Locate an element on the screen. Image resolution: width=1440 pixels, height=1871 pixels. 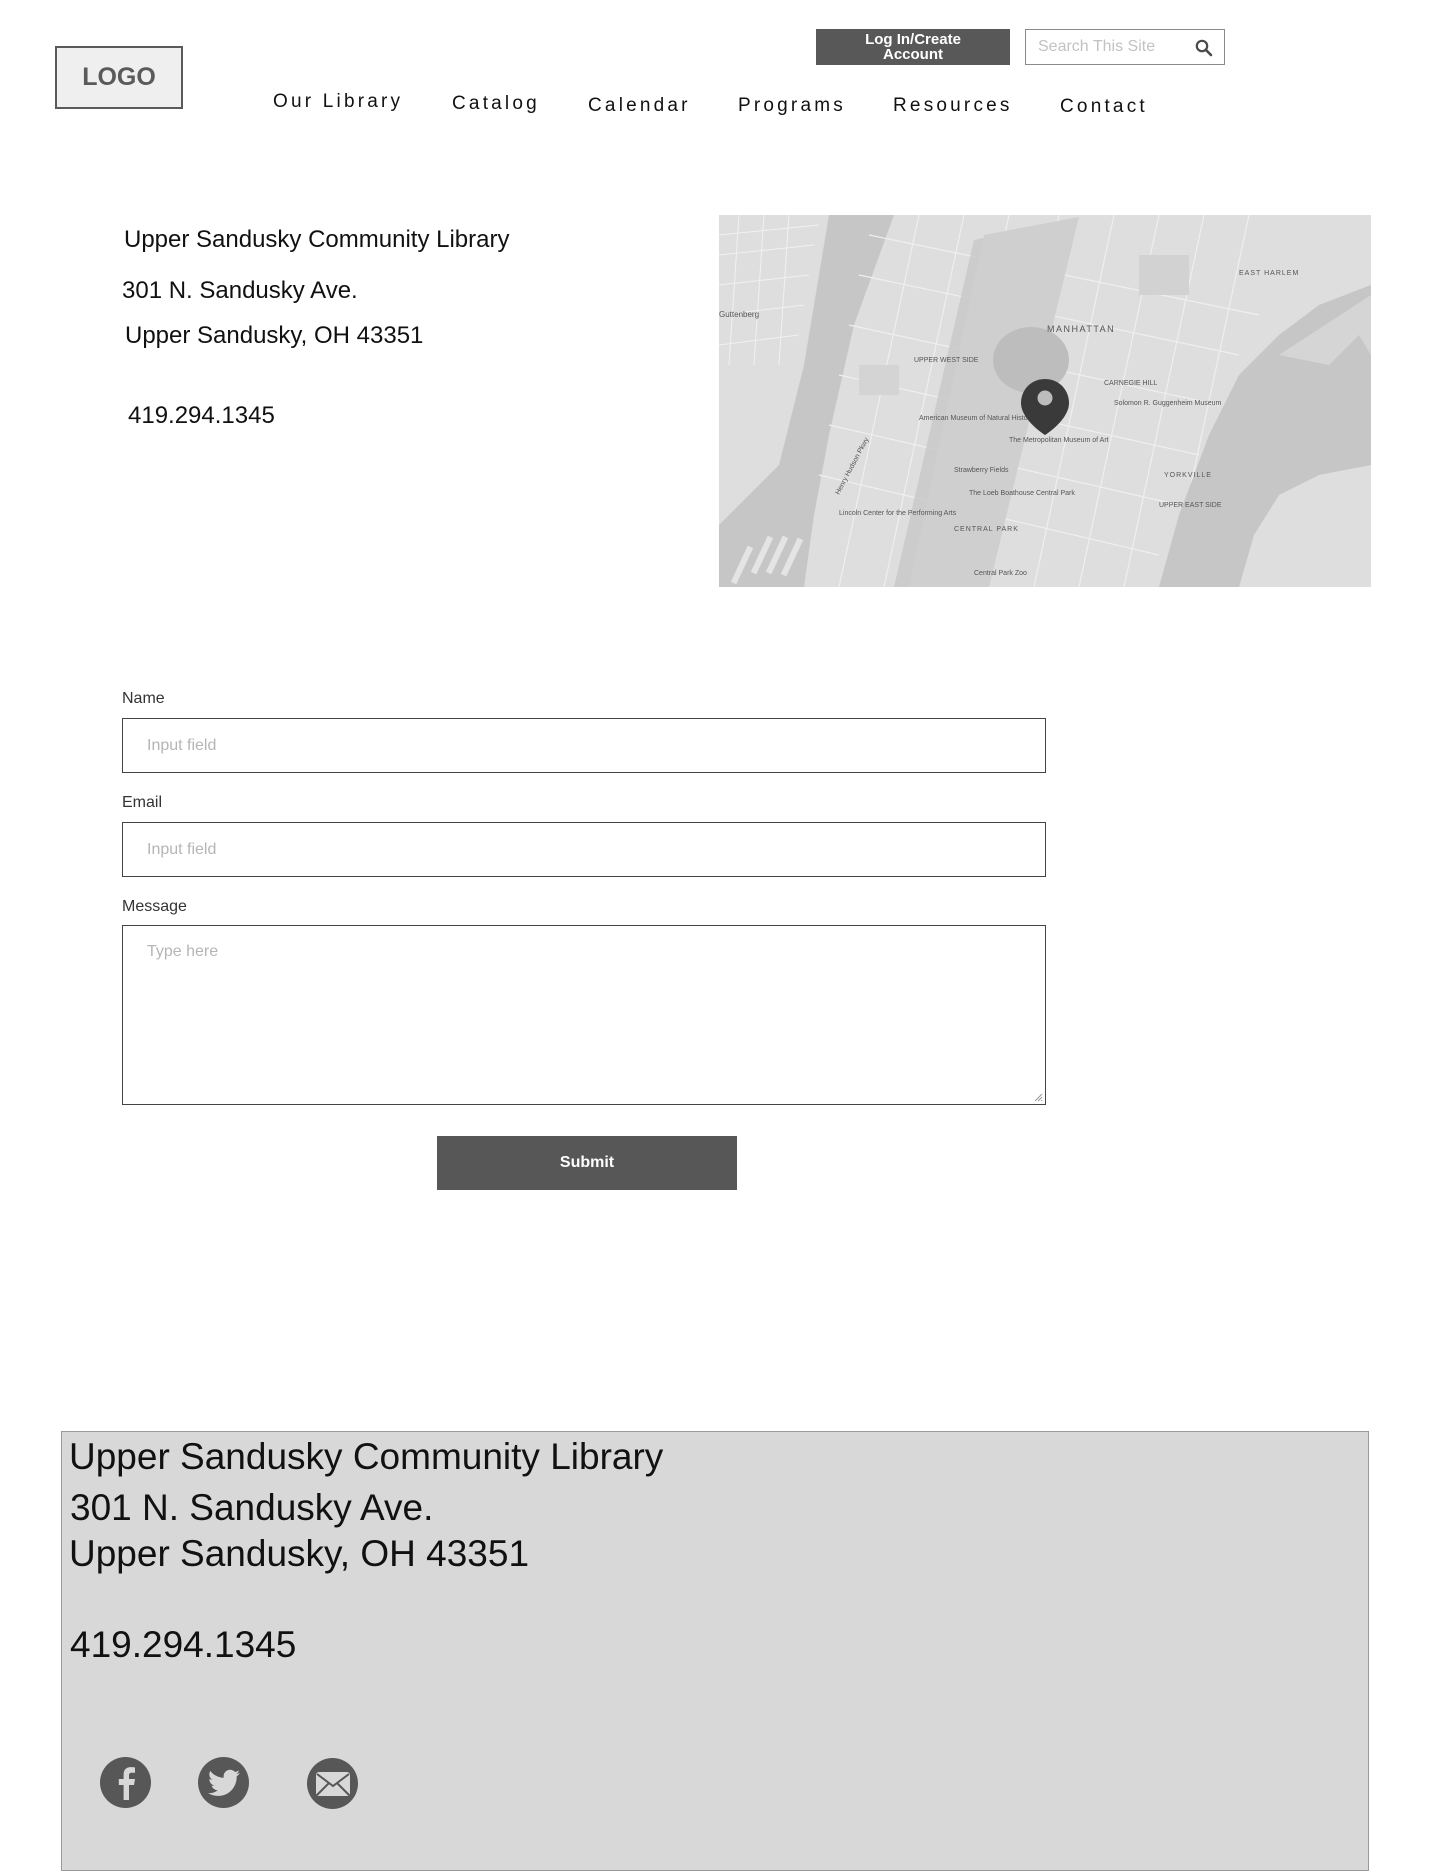
library-name: Upper Sandusky Community Library is located at coordinates (317, 239).